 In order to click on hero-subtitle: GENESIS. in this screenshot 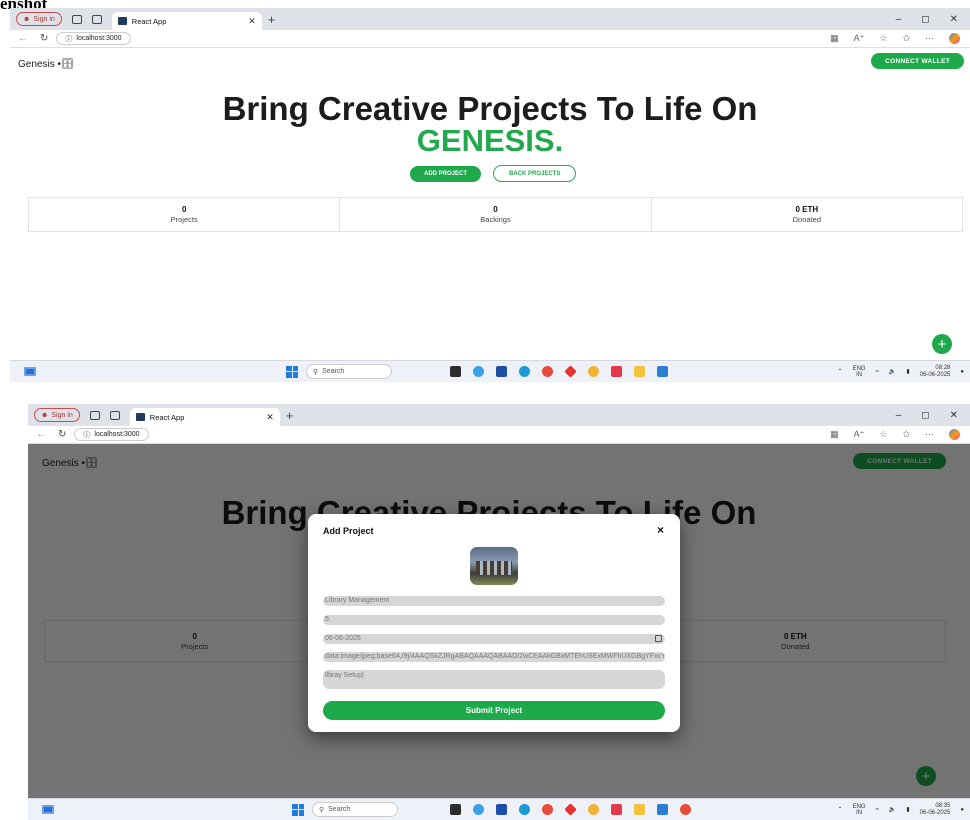, I will do `click(490, 140)`.